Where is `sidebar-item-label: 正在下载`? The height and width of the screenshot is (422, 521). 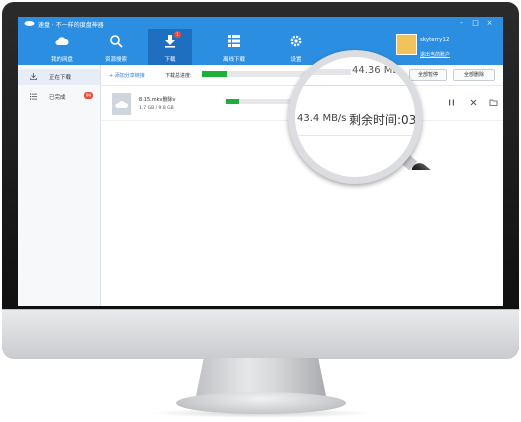 sidebar-item-label: 正在下载 is located at coordinates (60, 78).